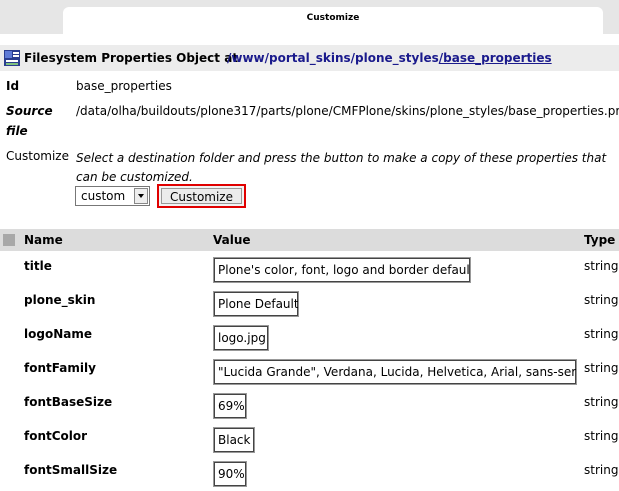 The image size is (619, 491). What do you see at coordinates (37, 156) in the screenshot?
I see `customize-label: Customize` at bounding box center [37, 156].